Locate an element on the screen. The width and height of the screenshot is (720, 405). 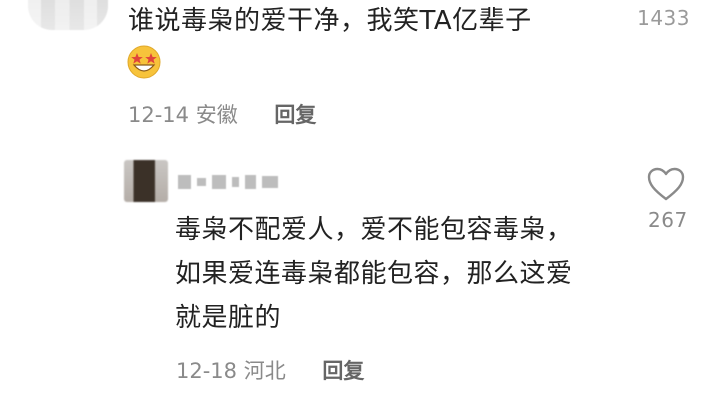
comment-like-count: 1433 is located at coordinates (663, 18).